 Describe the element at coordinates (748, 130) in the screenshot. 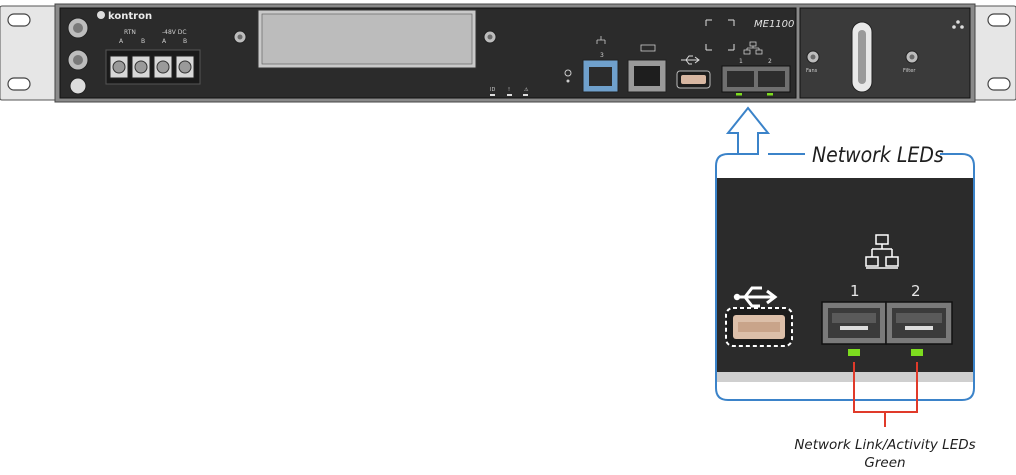

I see `callout-arrow` at that location.